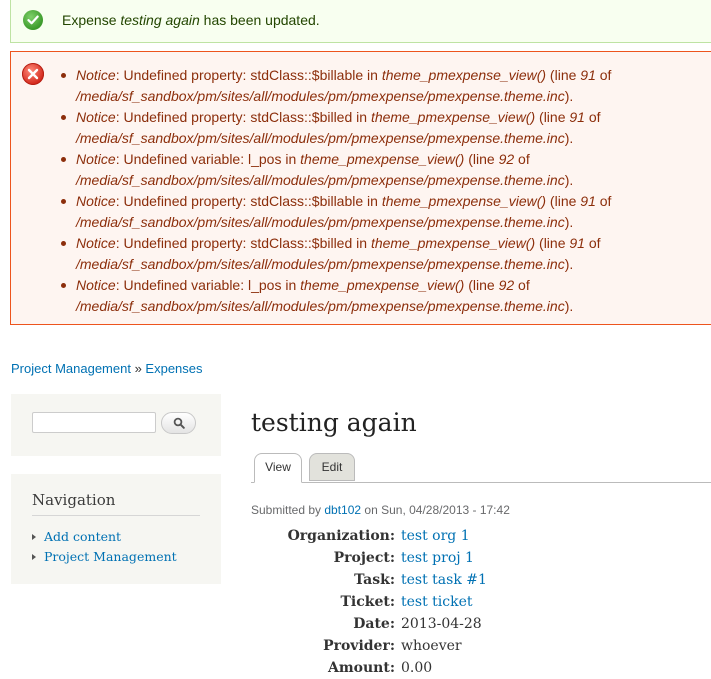 This screenshot has height=679, width=711. Describe the element at coordinates (360, 21) in the screenshot. I see `status-message: Expense testing again has been updated.` at that location.